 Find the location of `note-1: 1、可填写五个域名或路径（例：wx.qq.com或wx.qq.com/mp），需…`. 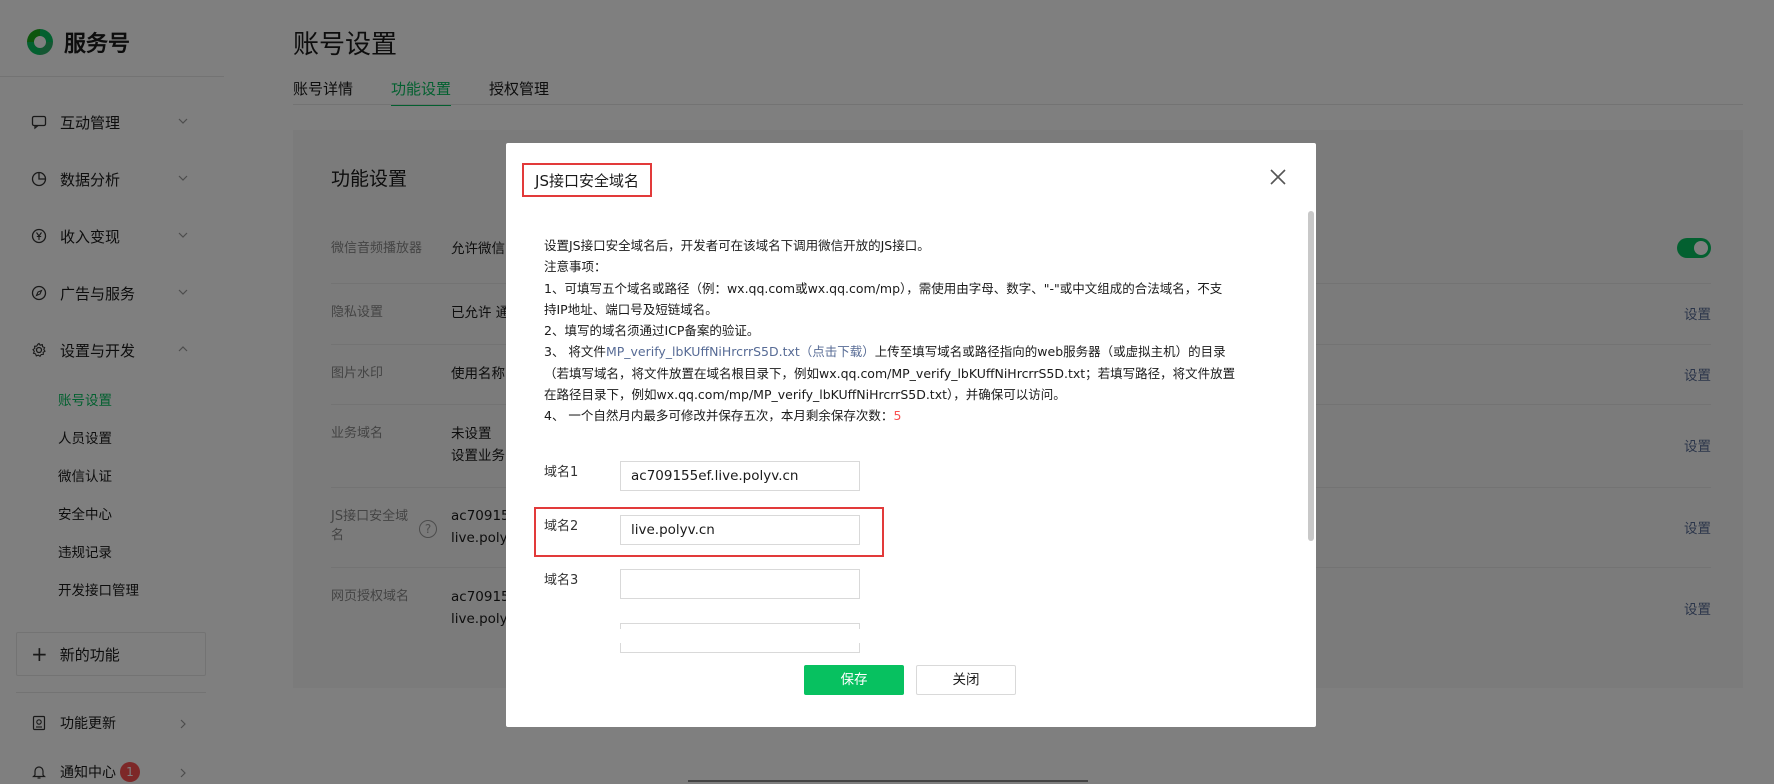

note-1: 1、可填写五个域名或路径（例：wx.qq.com或wx.qq.com/mp），需… is located at coordinates (883, 288).